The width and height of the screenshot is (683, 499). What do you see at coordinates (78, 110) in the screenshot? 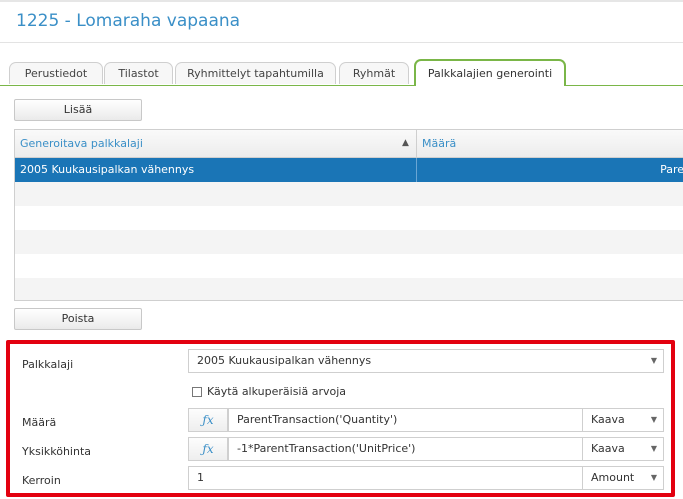
I see `add-button: Lisää` at bounding box center [78, 110].